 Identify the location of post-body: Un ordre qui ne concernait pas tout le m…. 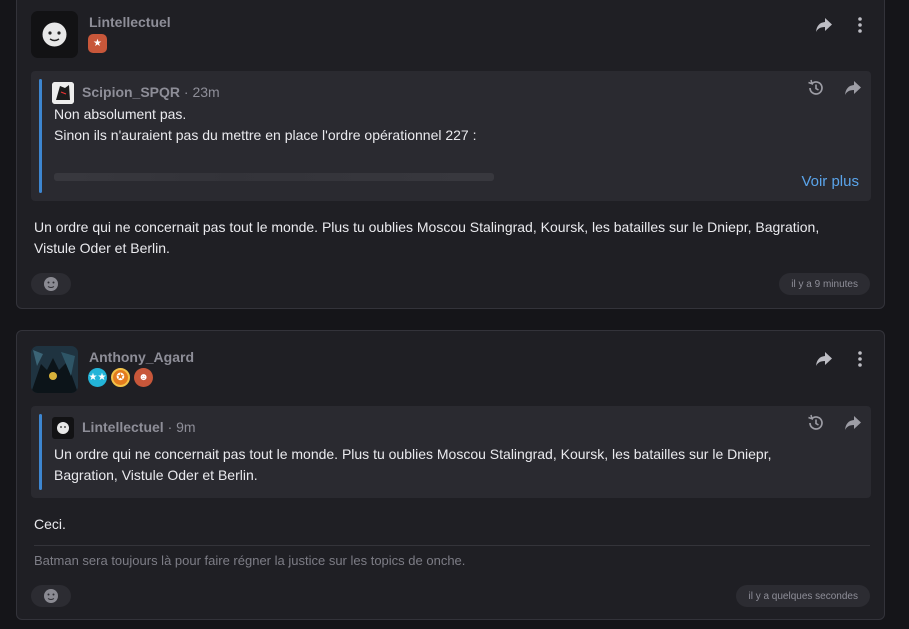
(427, 237).